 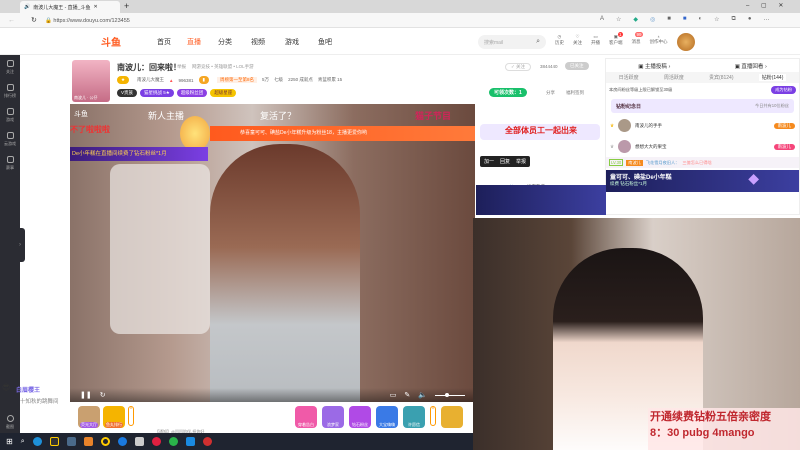 What do you see at coordinates (685, 19) in the screenshot?
I see `extension-icon: ■` at bounding box center [685, 19].